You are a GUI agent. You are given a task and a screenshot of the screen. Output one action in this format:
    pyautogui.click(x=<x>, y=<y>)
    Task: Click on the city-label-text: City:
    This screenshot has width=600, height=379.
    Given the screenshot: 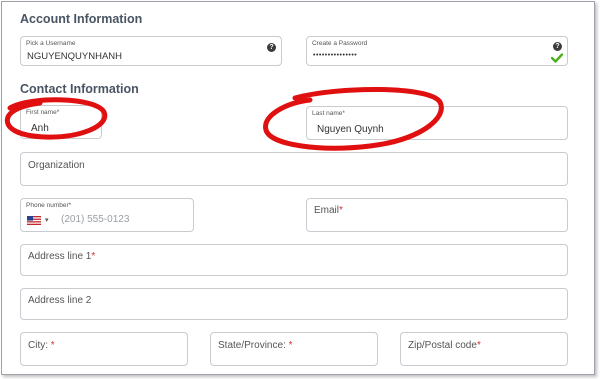 What is the action you would take?
    pyautogui.click(x=39, y=345)
    